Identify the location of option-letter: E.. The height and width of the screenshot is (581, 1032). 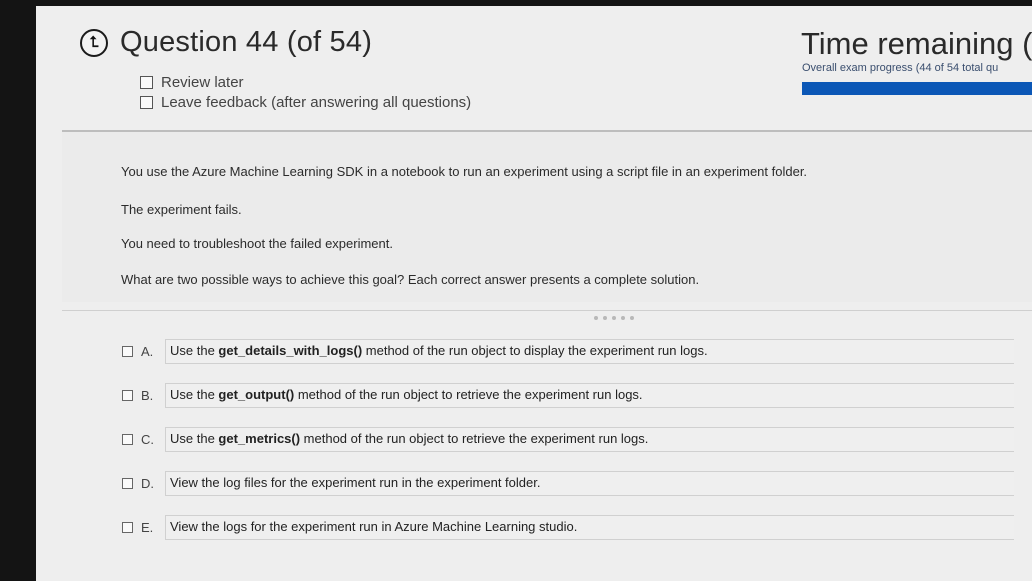
(147, 527).